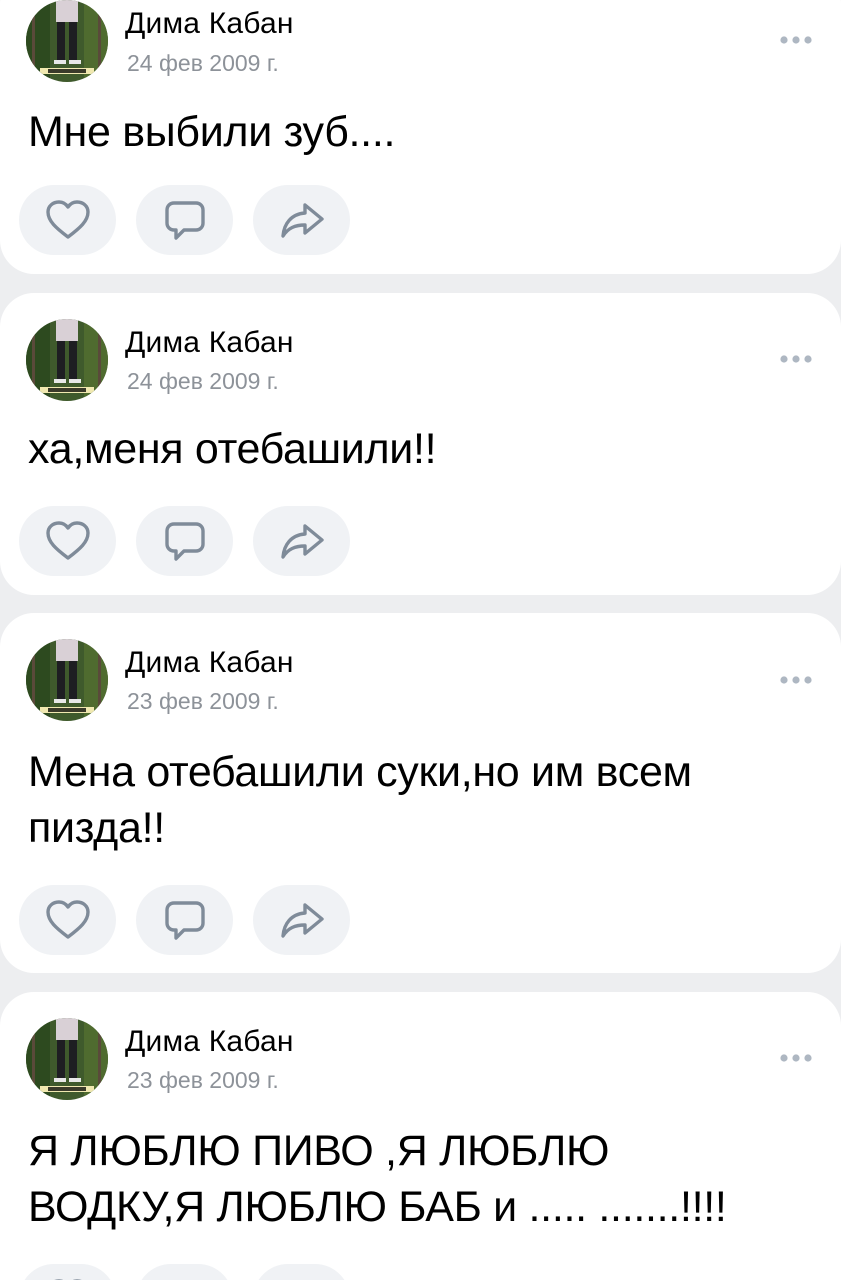 The image size is (841, 1280). Describe the element at coordinates (232, 449) in the screenshot. I see `post-text: ха,меня отебашили!!` at that location.